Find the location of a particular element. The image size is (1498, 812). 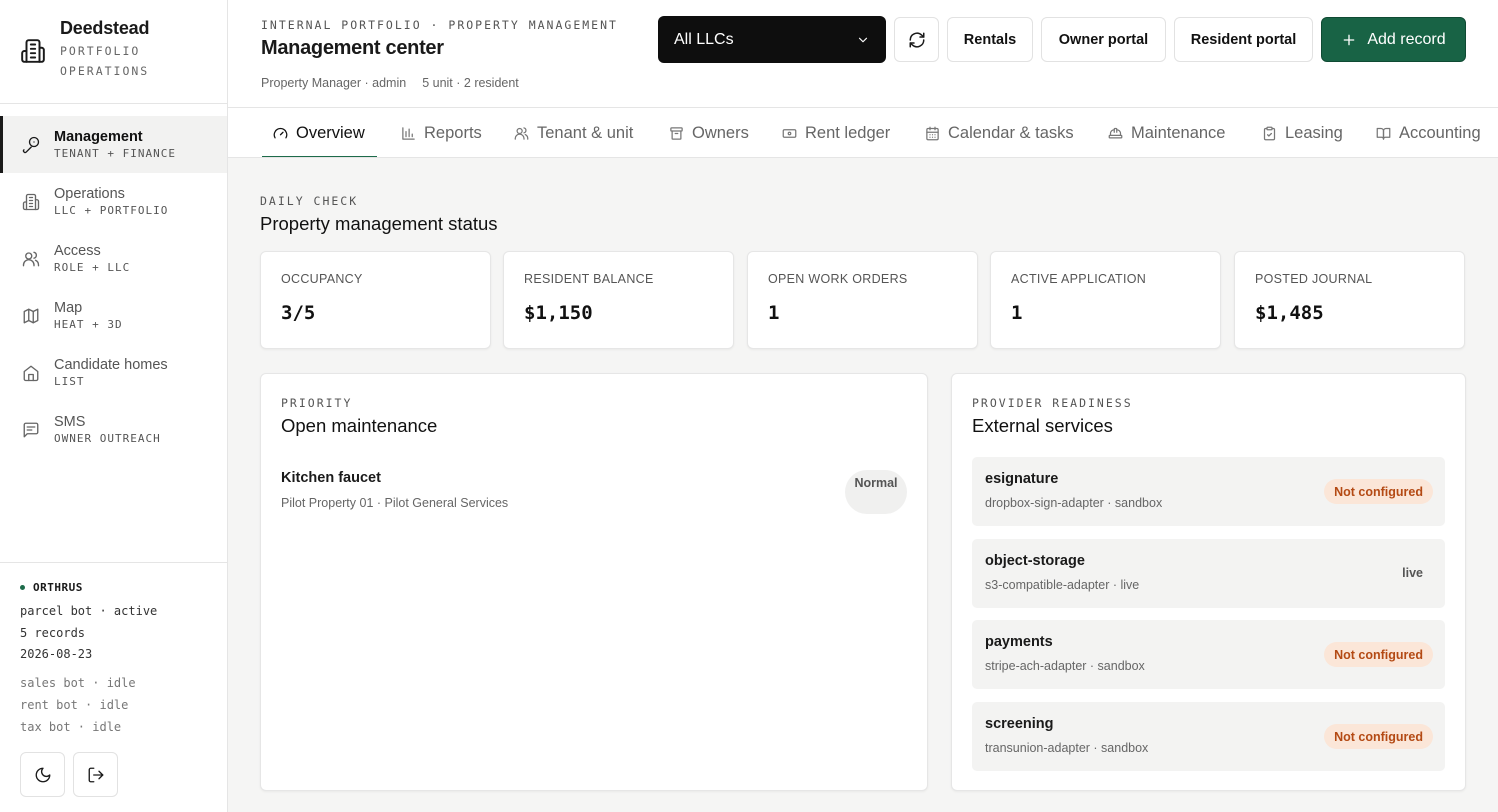

bot-status-line: 5 records is located at coordinates (53, 632).